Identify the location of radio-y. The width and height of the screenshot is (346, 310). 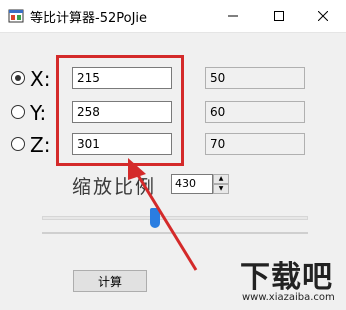
(18, 112).